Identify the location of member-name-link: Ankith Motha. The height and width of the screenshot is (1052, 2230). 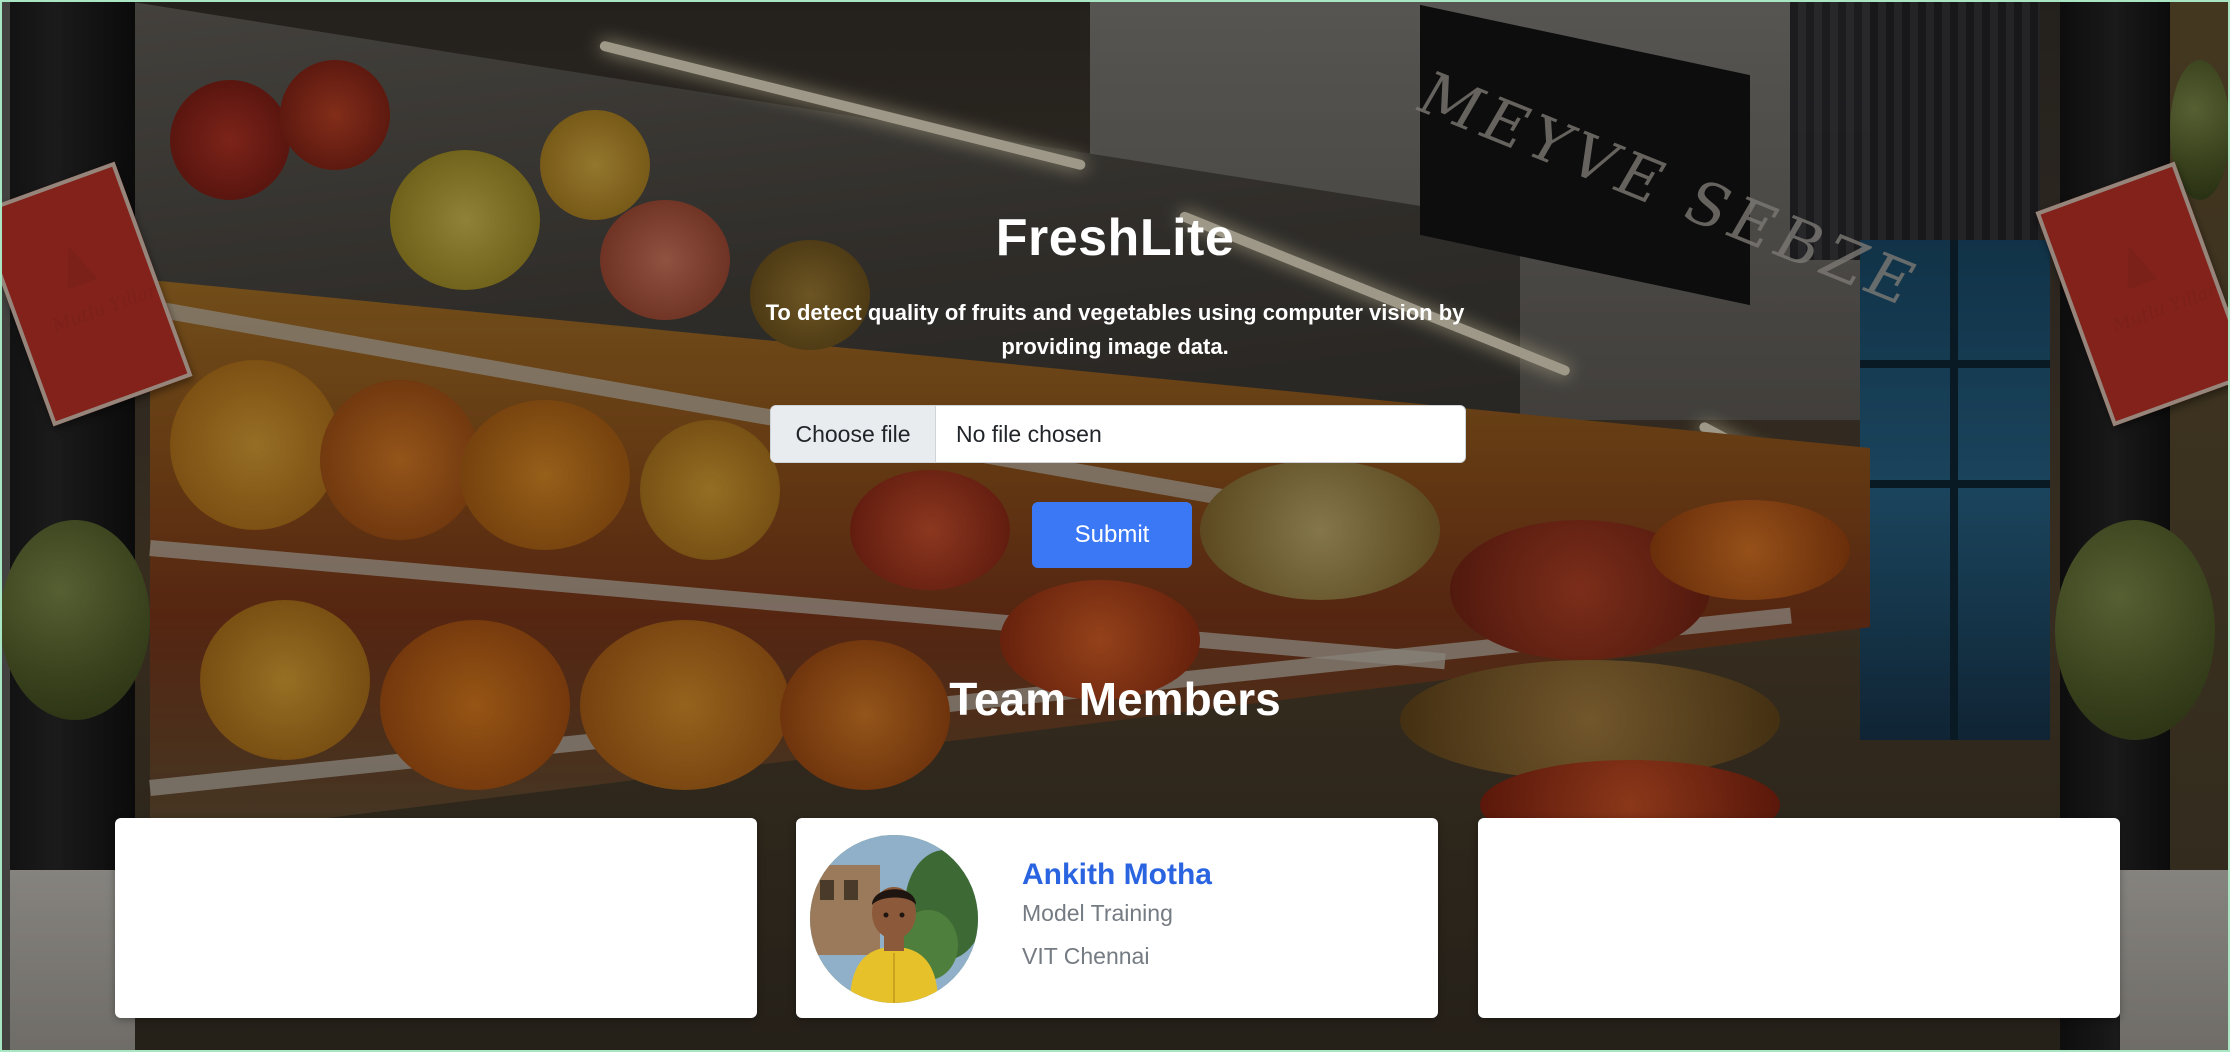
(1117, 875).